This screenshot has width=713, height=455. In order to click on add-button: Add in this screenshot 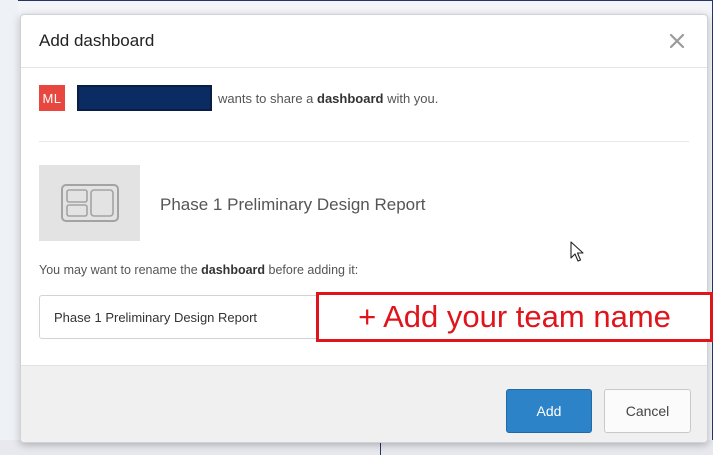, I will do `click(549, 411)`.